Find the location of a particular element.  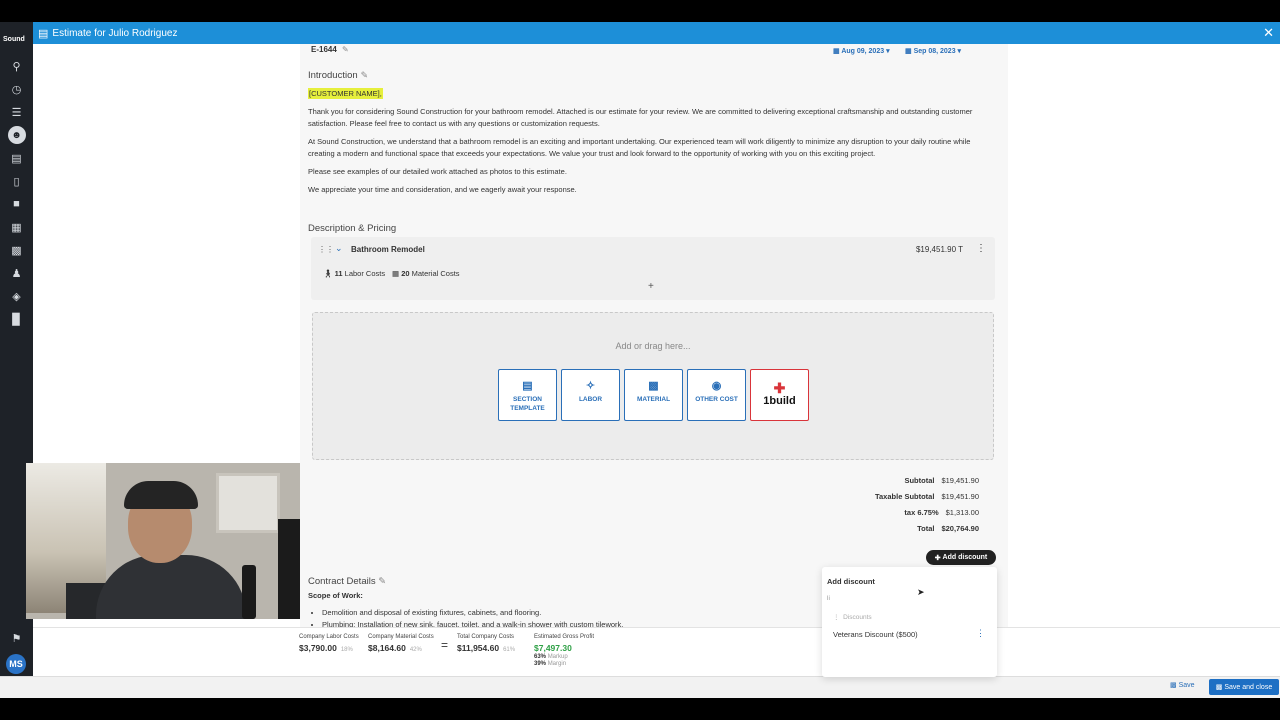

material-cost-summary: ▦ 20 Material Costs is located at coordinates (426, 273).